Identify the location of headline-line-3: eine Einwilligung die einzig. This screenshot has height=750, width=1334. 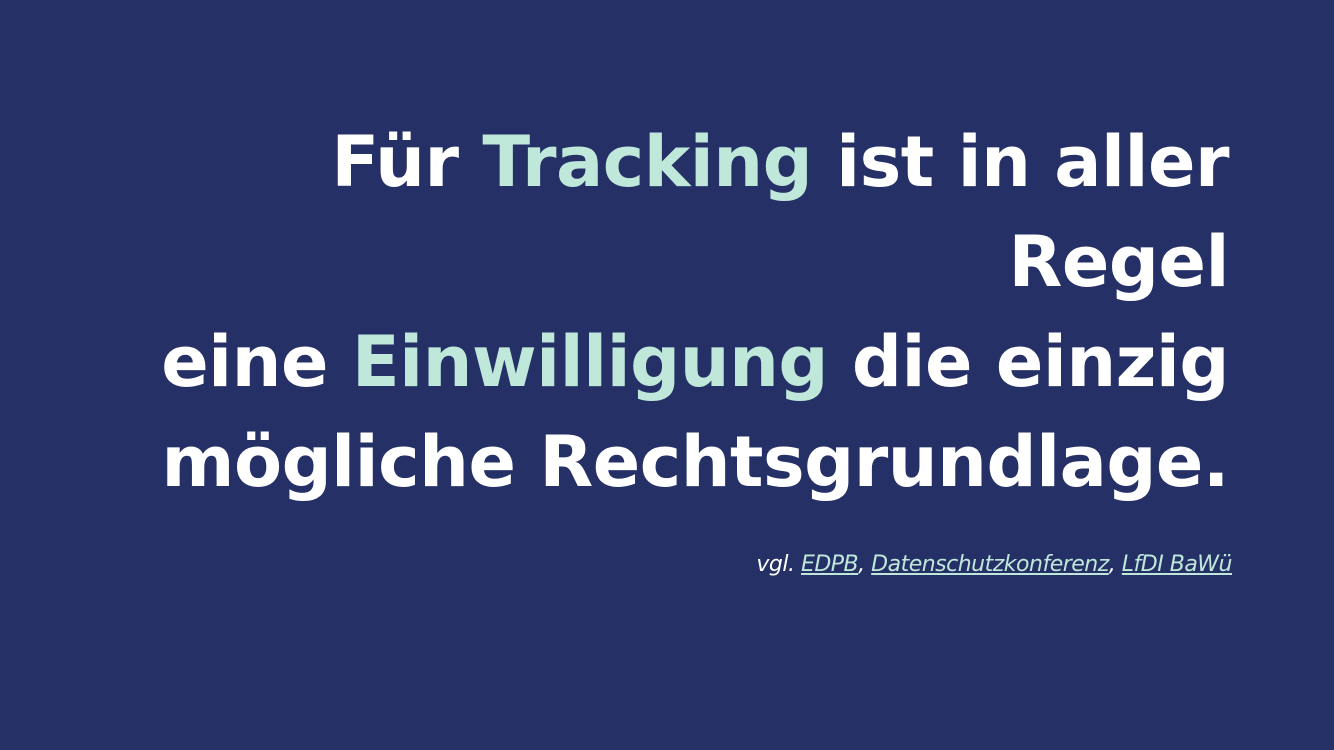
(669, 362).